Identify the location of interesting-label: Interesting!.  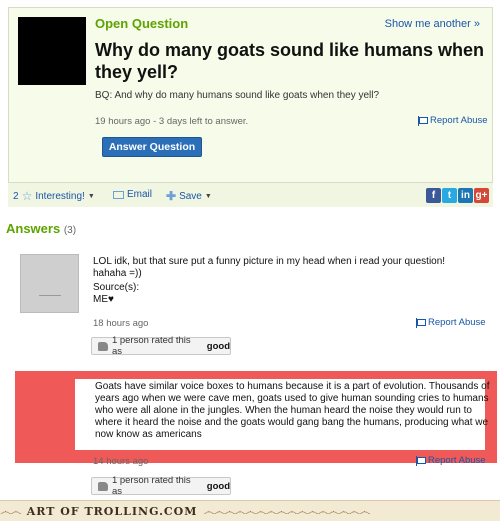
(60, 196).